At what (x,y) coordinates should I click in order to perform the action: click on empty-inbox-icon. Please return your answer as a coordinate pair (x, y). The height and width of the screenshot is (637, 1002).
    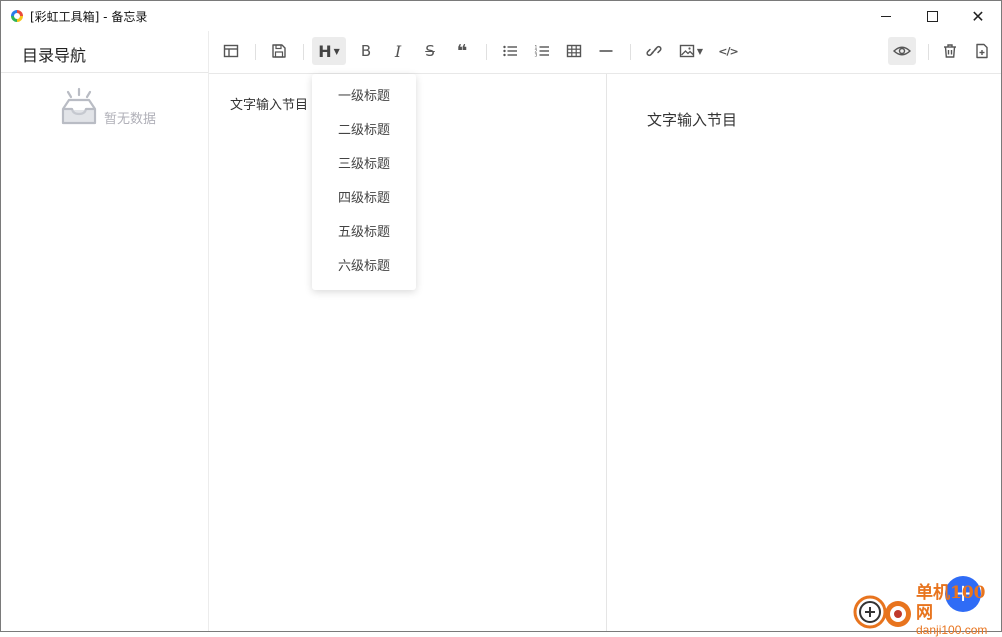
    Looking at the image, I should click on (79, 106).